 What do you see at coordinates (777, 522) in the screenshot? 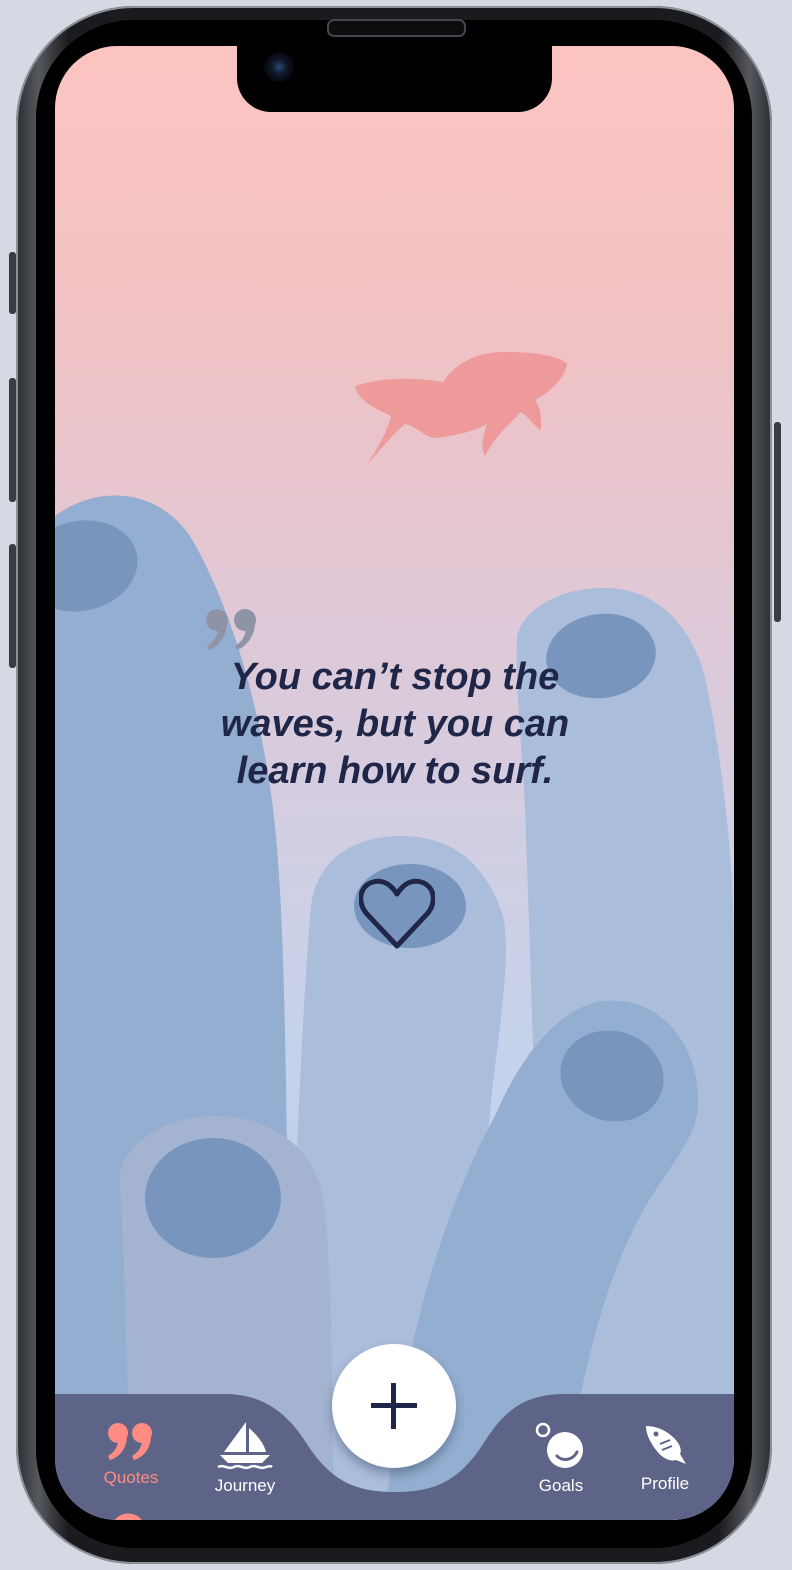
I see `power-button` at bounding box center [777, 522].